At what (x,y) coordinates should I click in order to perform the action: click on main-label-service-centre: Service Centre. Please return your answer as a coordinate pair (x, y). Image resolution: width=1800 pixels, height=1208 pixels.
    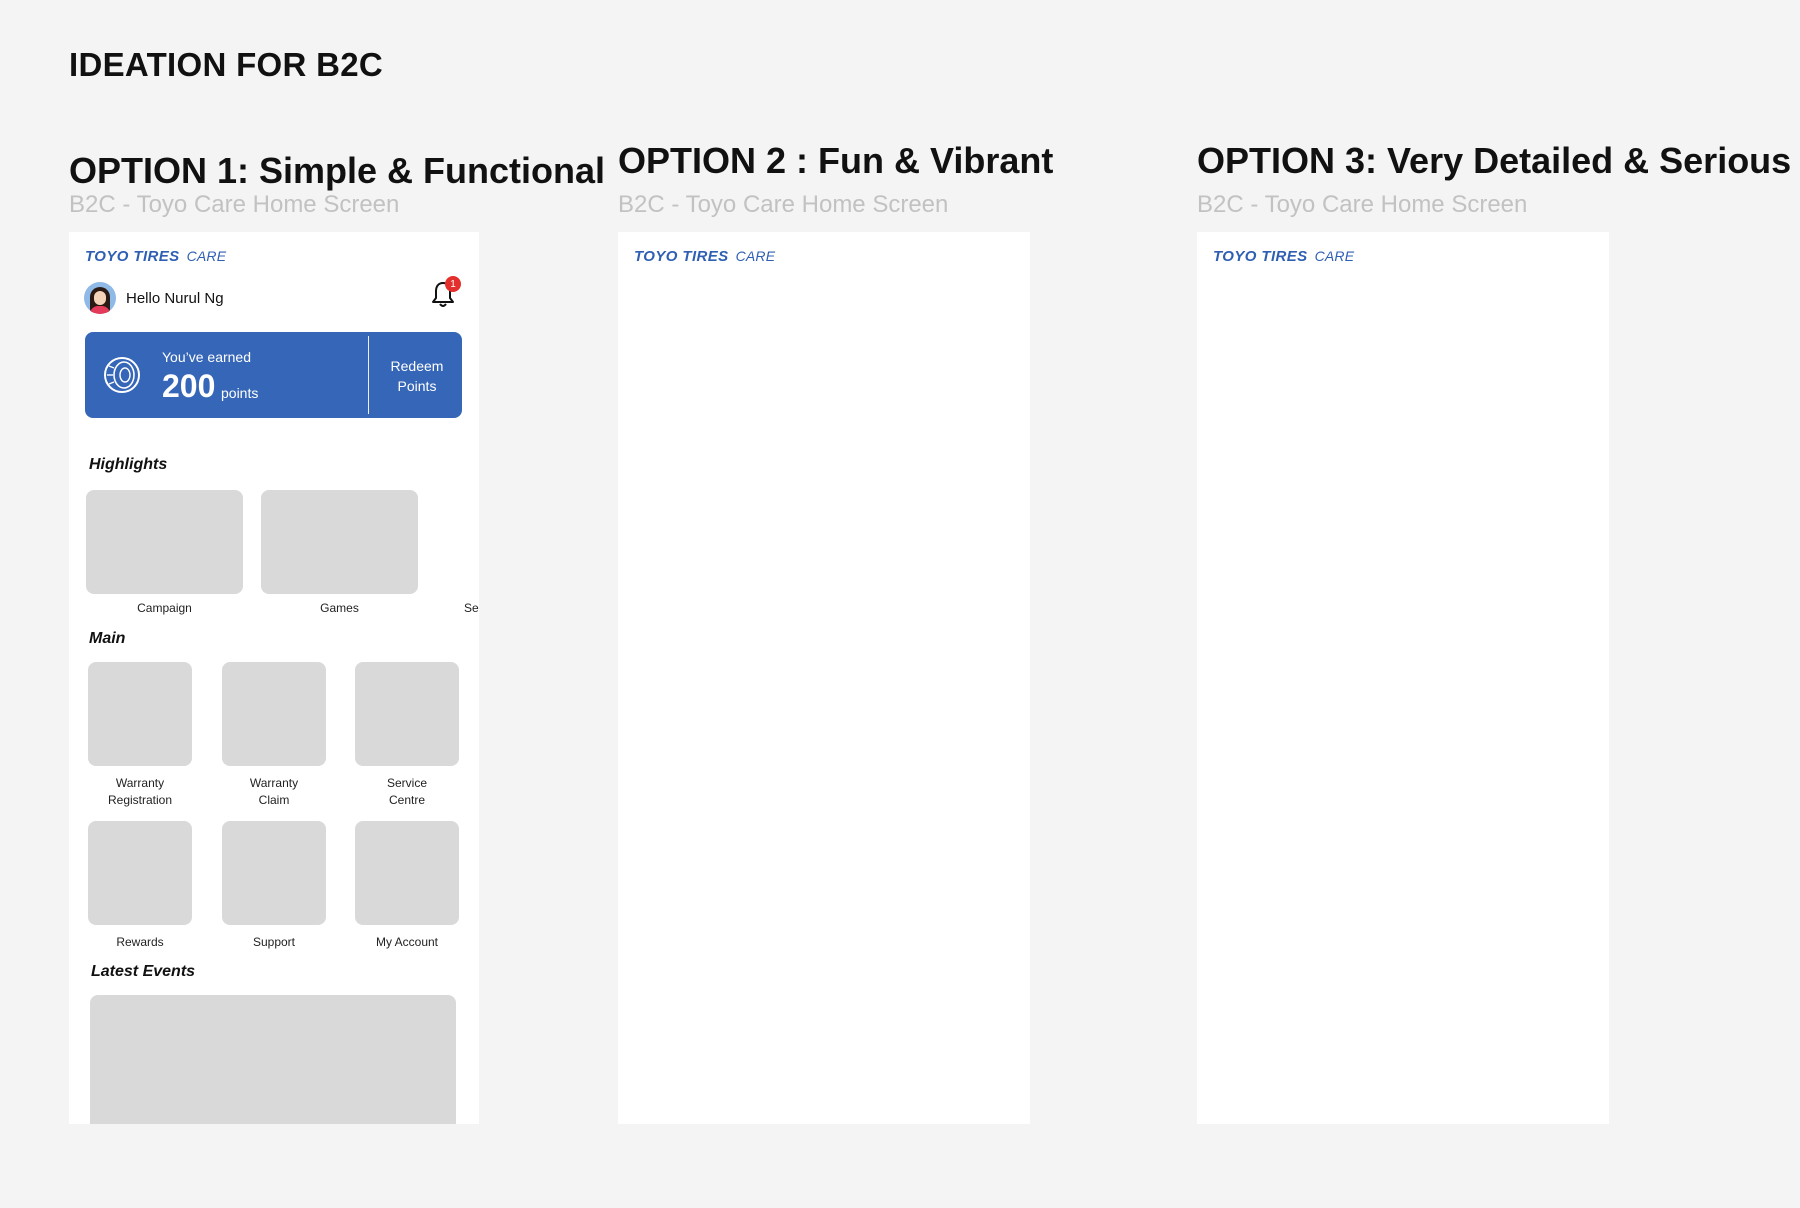
    Looking at the image, I should click on (406, 791).